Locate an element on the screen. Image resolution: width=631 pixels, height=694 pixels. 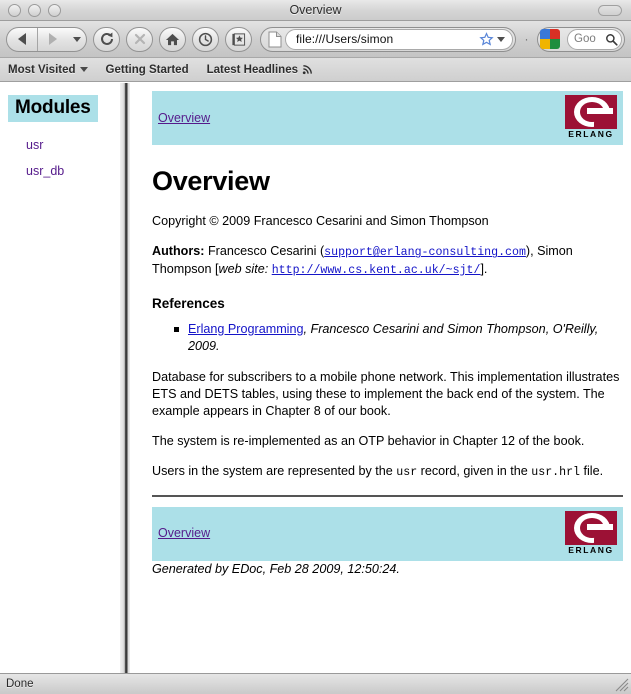
forward-arrow-icon is located at coordinates (53, 39).